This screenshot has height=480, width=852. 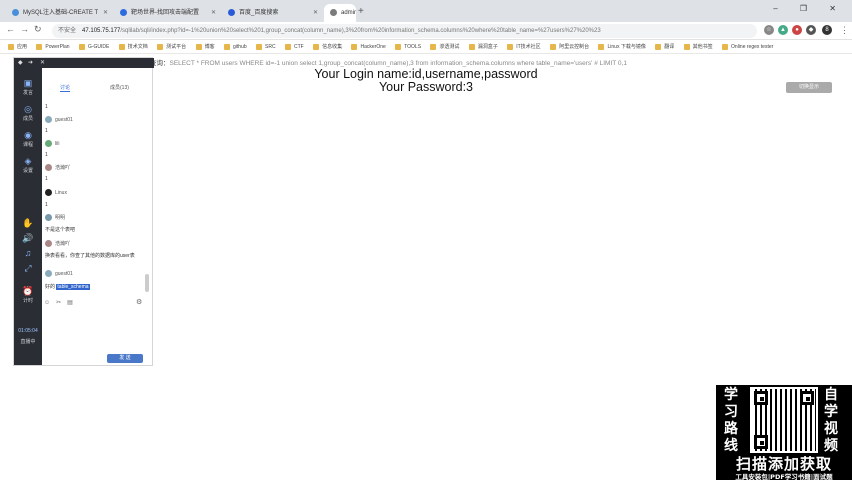 What do you see at coordinates (752, 47) in the screenshot?
I see `bookmark-label: Online regex tester` at bounding box center [752, 47].